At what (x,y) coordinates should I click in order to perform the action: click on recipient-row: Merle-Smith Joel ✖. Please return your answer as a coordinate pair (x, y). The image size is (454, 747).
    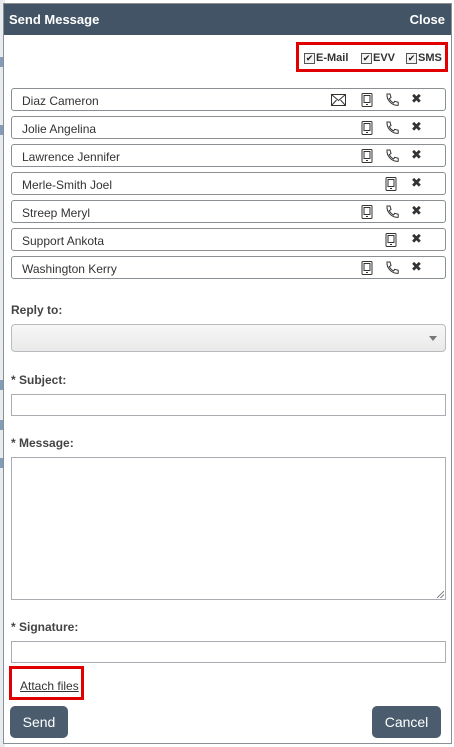
    Looking at the image, I should click on (228, 183).